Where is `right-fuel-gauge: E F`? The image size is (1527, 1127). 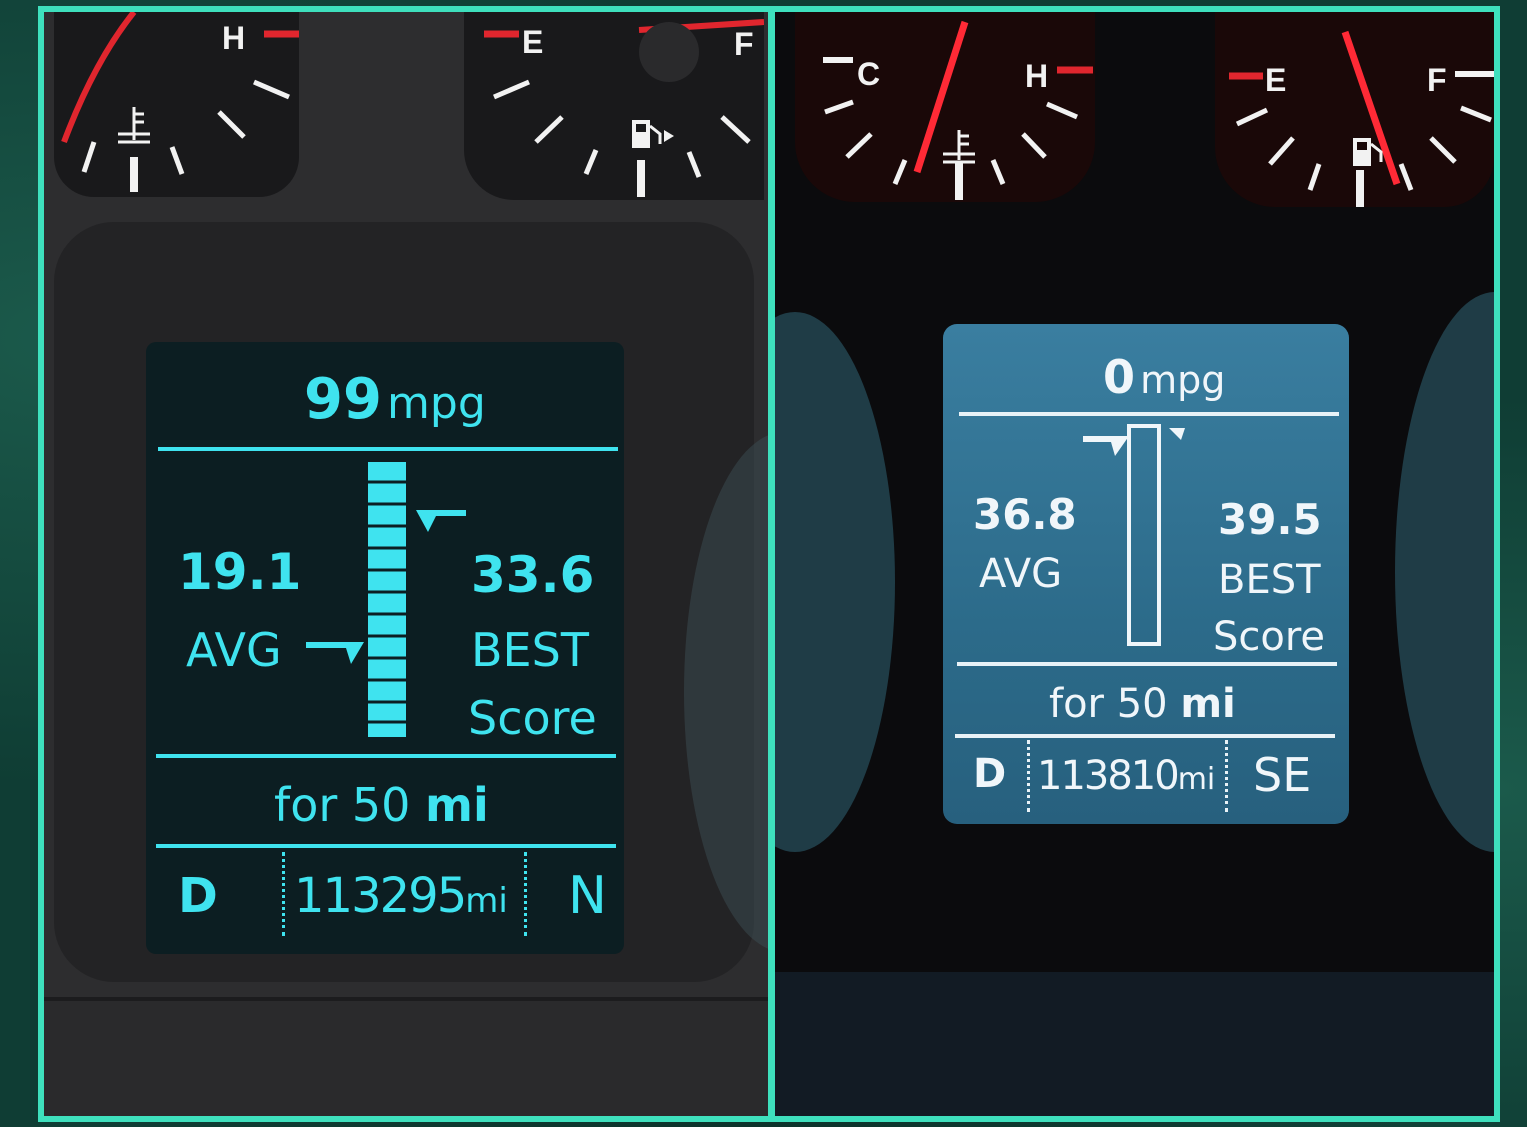
right-fuel-gauge: E F is located at coordinates (1354, 109).